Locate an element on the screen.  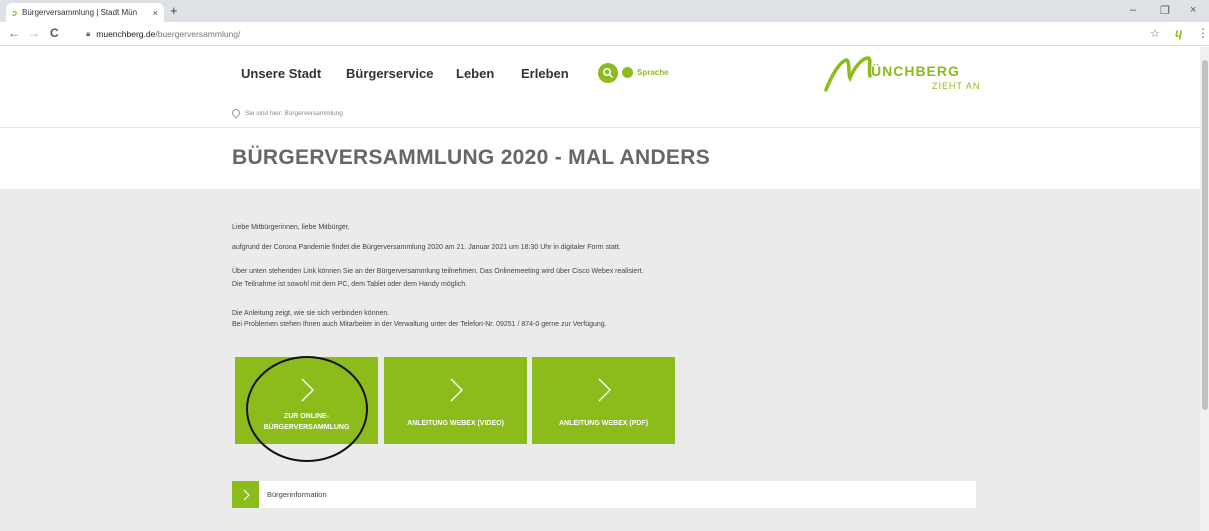
reload-button: C is located at coordinates (54, 33).